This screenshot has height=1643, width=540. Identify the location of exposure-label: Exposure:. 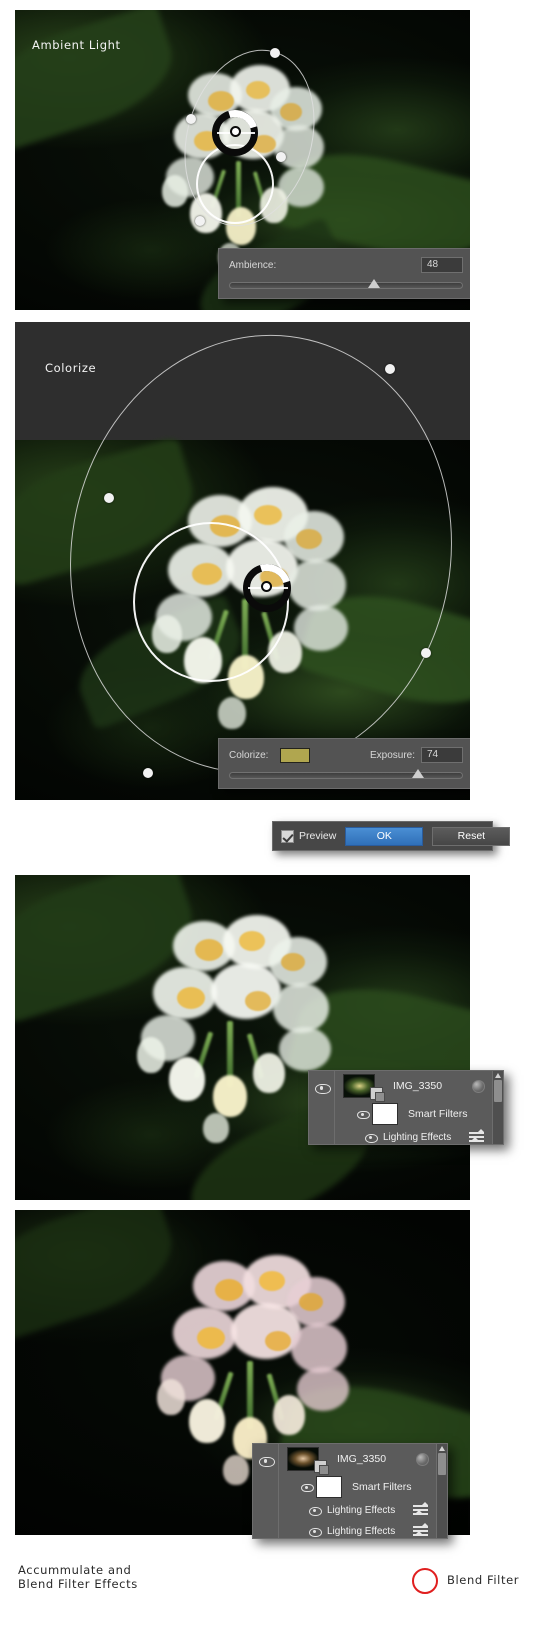
(392, 755).